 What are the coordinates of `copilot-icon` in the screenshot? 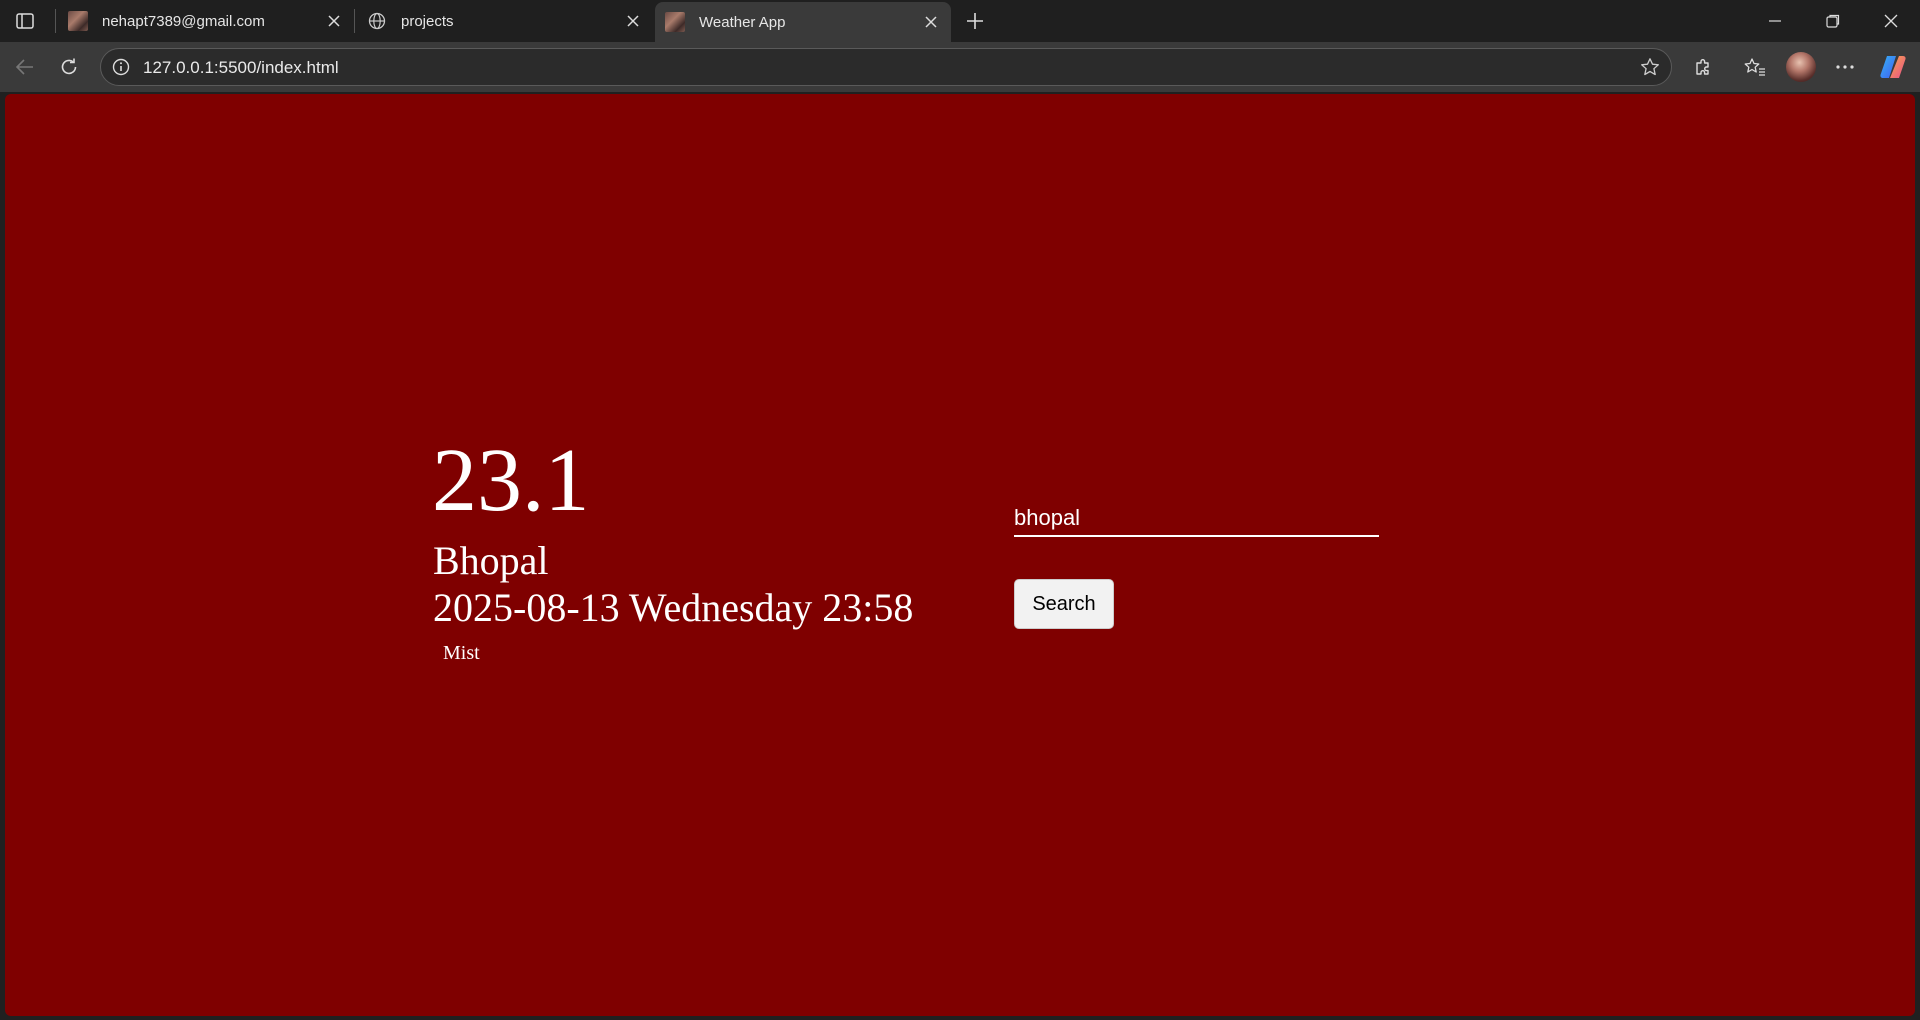 It's located at (1893, 67).